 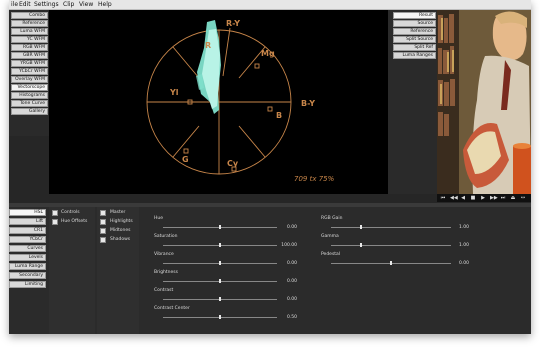 What do you see at coordinates (220, 245) in the screenshot?
I see `saturation-slider-handle` at bounding box center [220, 245].